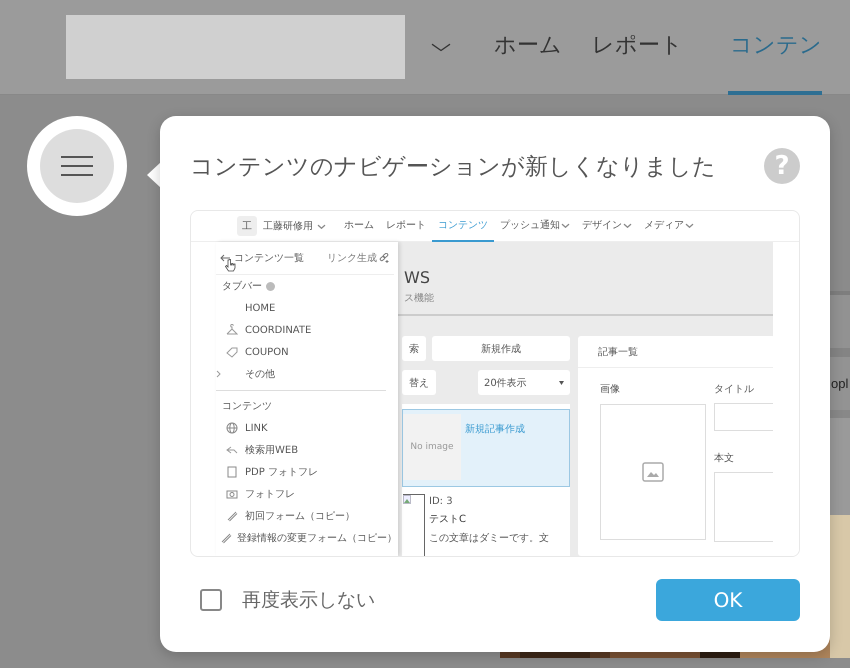  What do you see at coordinates (278, 330) in the screenshot?
I see `menu-item: COORDINATE` at bounding box center [278, 330].